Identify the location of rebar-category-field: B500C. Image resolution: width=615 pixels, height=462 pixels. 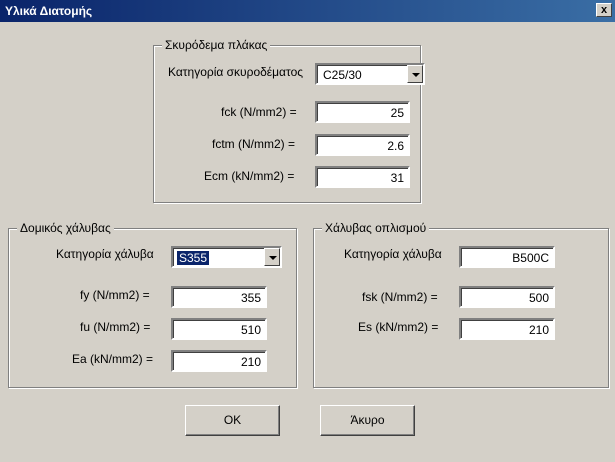
(507, 257).